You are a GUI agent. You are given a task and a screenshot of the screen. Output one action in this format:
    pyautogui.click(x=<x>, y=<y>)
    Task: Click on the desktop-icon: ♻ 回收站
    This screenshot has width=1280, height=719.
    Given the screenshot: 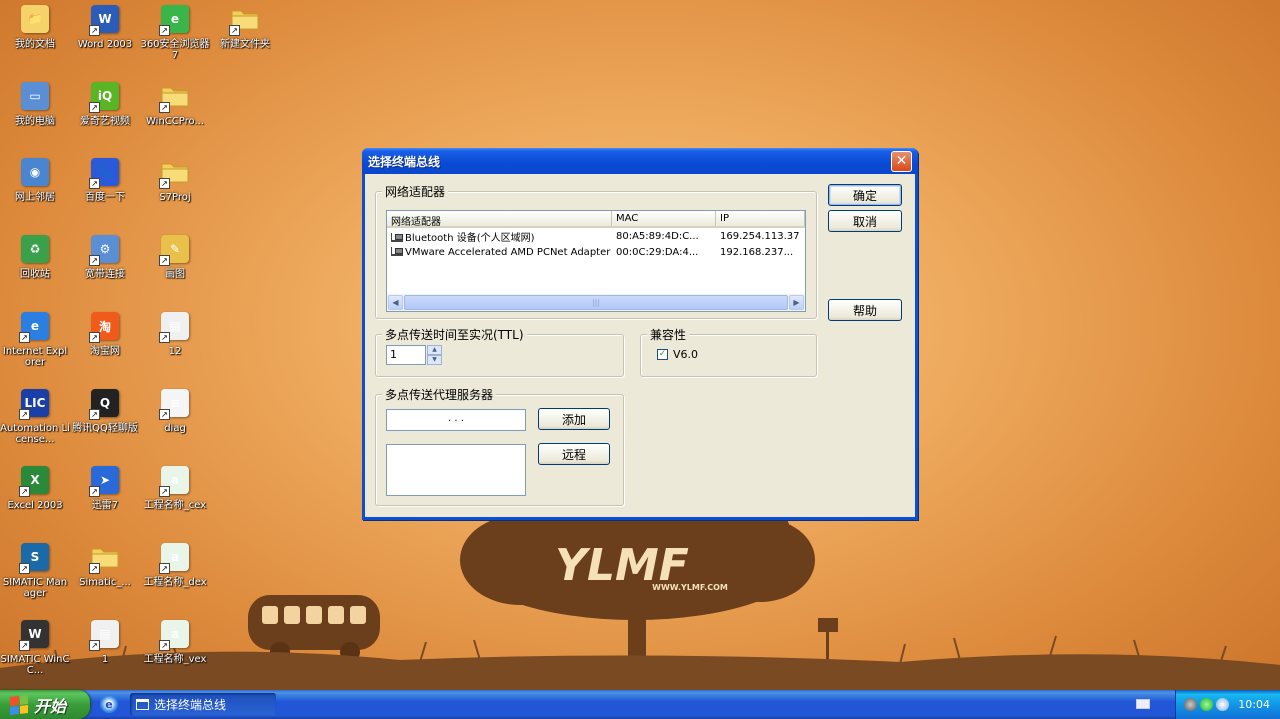 What is the action you would take?
    pyautogui.click(x=35, y=256)
    